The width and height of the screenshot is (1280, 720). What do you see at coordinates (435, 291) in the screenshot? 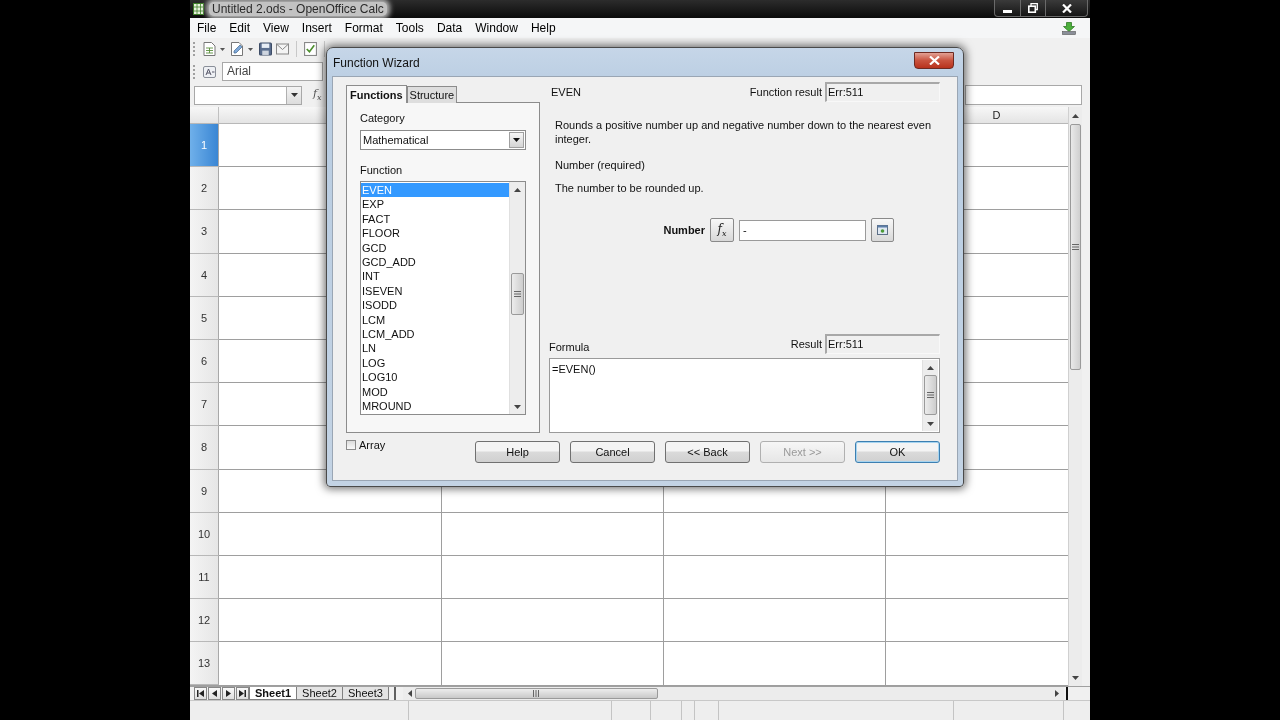
I see `list-item: ISEVEN` at bounding box center [435, 291].